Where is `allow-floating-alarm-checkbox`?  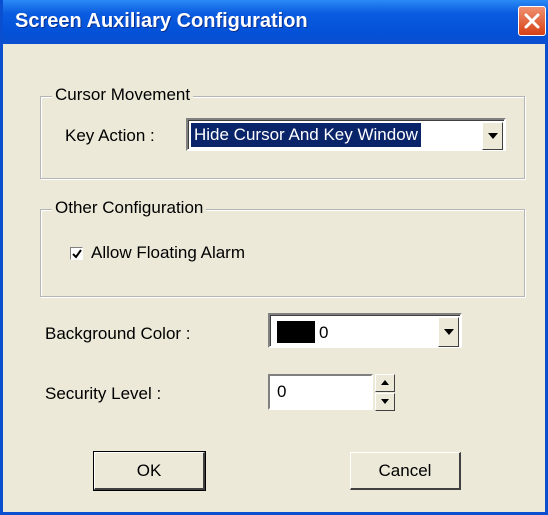 allow-floating-alarm-checkbox is located at coordinates (76, 253).